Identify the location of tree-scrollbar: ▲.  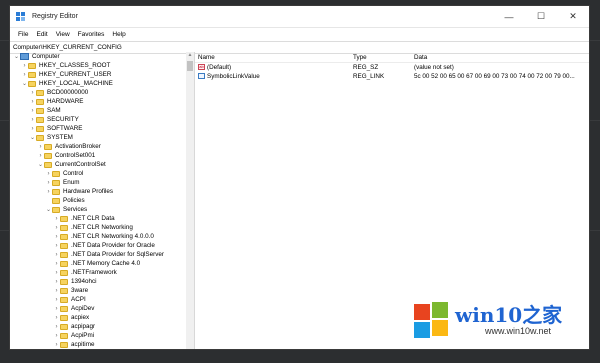
(190, 200).